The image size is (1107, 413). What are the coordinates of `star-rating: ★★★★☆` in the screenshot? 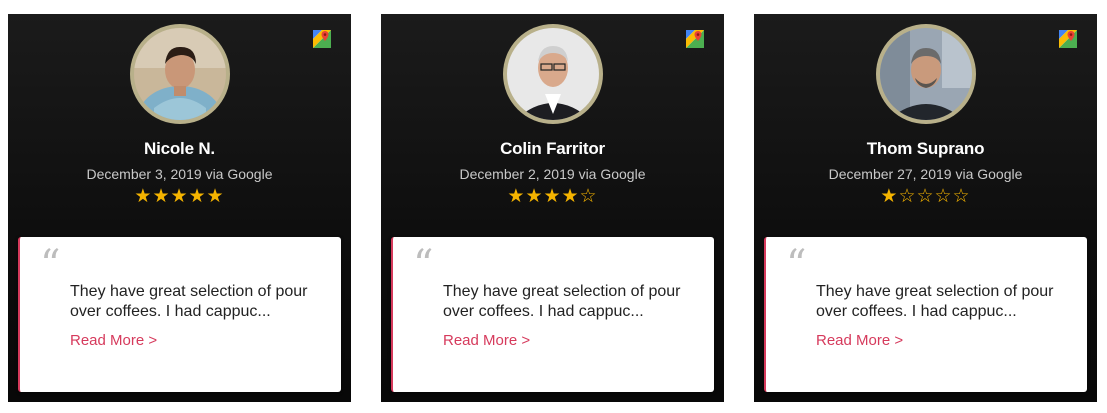 It's located at (552, 196).